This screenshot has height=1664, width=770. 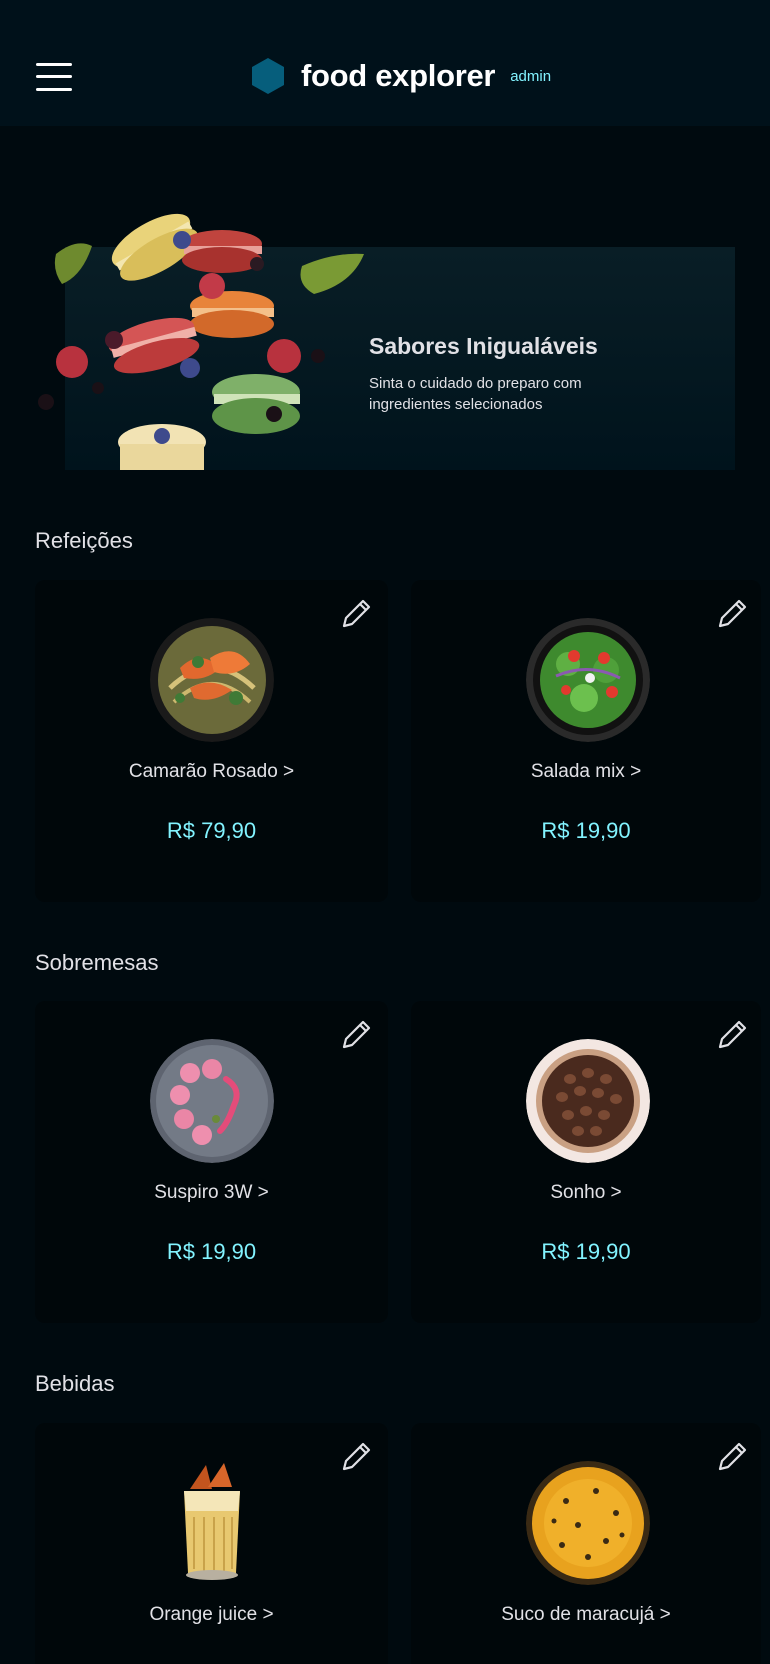 I want to click on section-title-bebidas: Bebidas, so click(x=75, y=1383).